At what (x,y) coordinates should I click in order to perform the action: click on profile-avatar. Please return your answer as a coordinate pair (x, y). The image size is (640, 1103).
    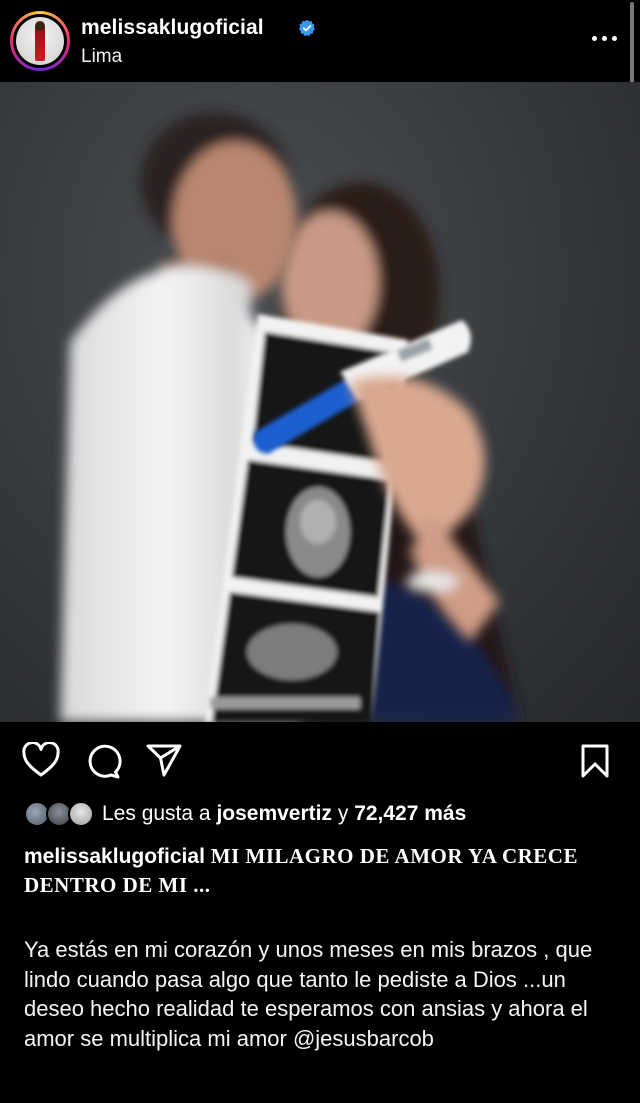
    Looking at the image, I should click on (40, 41).